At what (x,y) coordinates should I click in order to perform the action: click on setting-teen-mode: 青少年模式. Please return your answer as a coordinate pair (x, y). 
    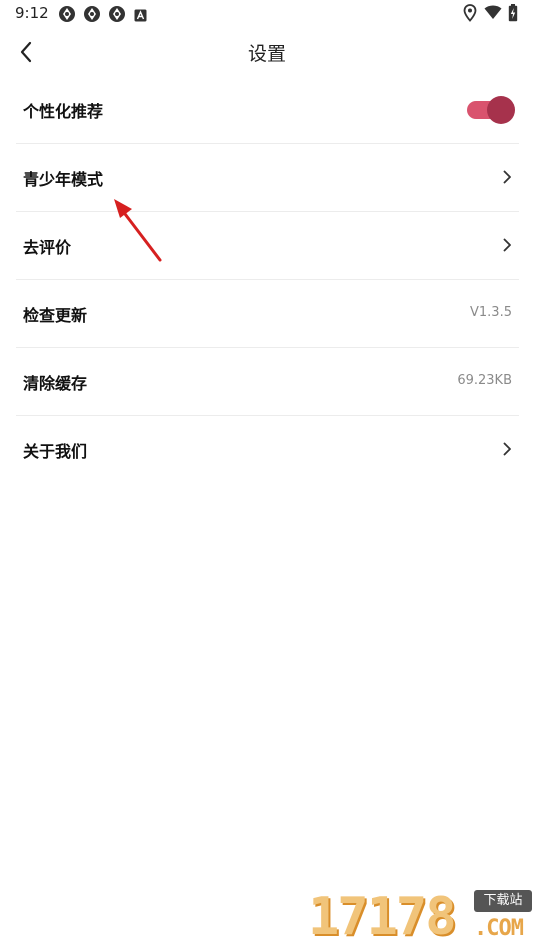
    Looking at the image, I should click on (267, 178).